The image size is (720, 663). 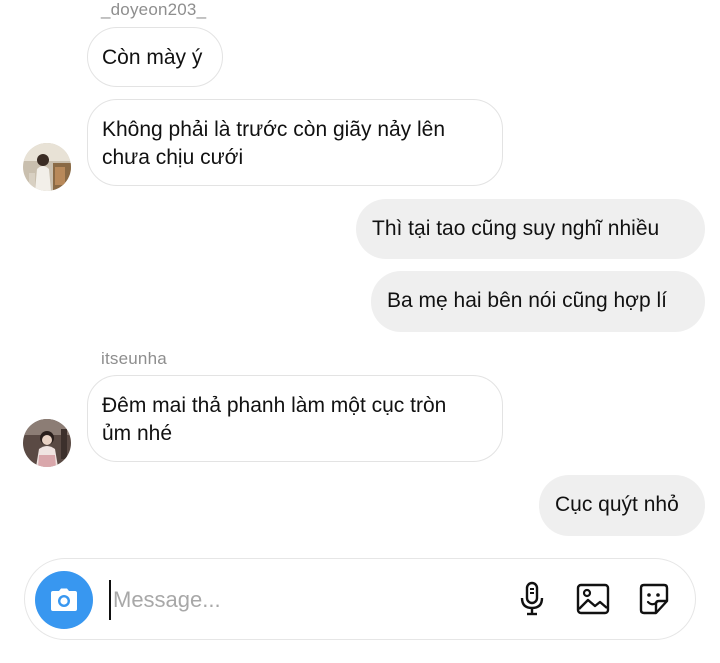 I want to click on message-composer, so click(x=360, y=599).